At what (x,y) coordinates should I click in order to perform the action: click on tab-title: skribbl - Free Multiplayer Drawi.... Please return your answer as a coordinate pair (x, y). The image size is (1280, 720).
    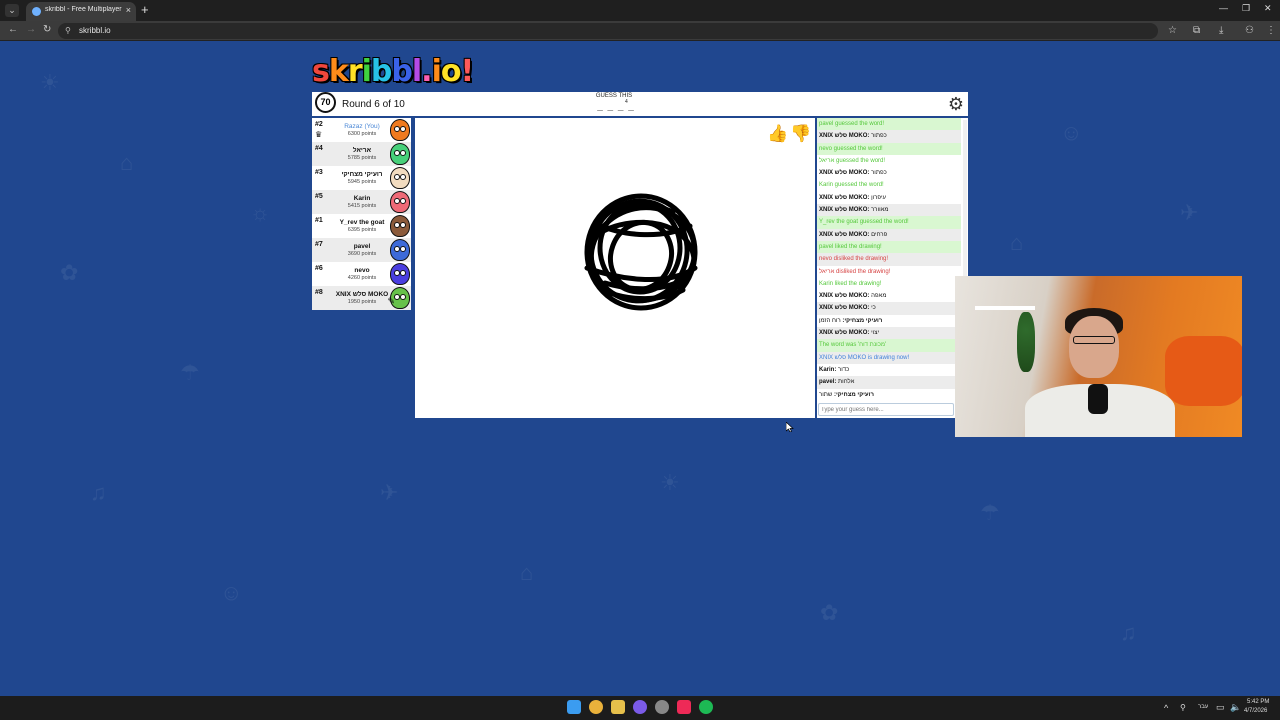
    Looking at the image, I should click on (84, 9).